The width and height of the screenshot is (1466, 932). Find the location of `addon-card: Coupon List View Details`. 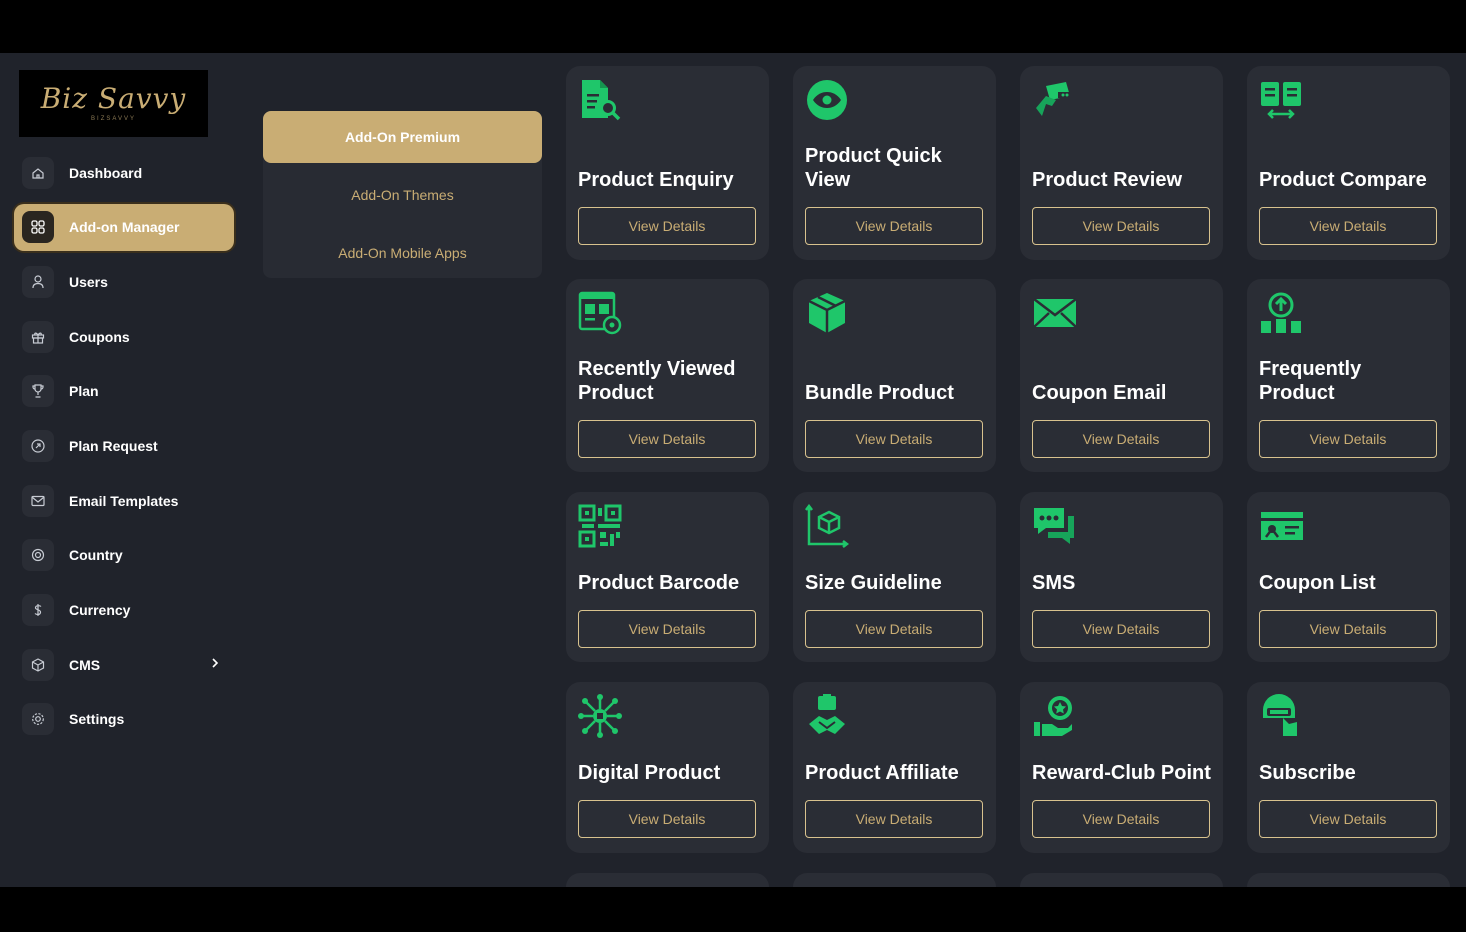

addon-card: Coupon List View Details is located at coordinates (1348, 577).